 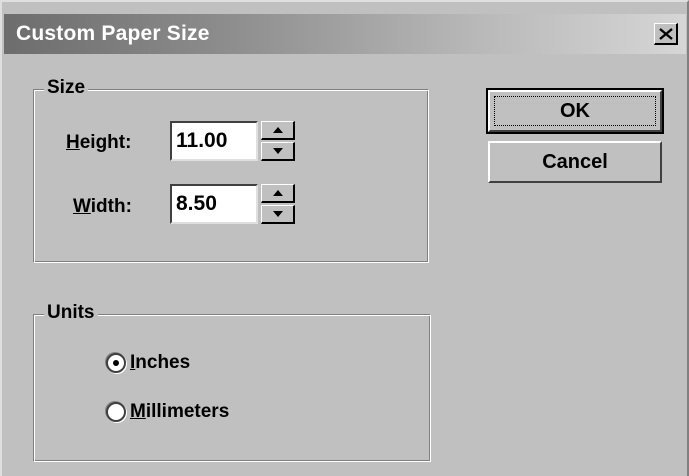 I want to click on radio-inches-label: Inches, so click(x=160, y=363).